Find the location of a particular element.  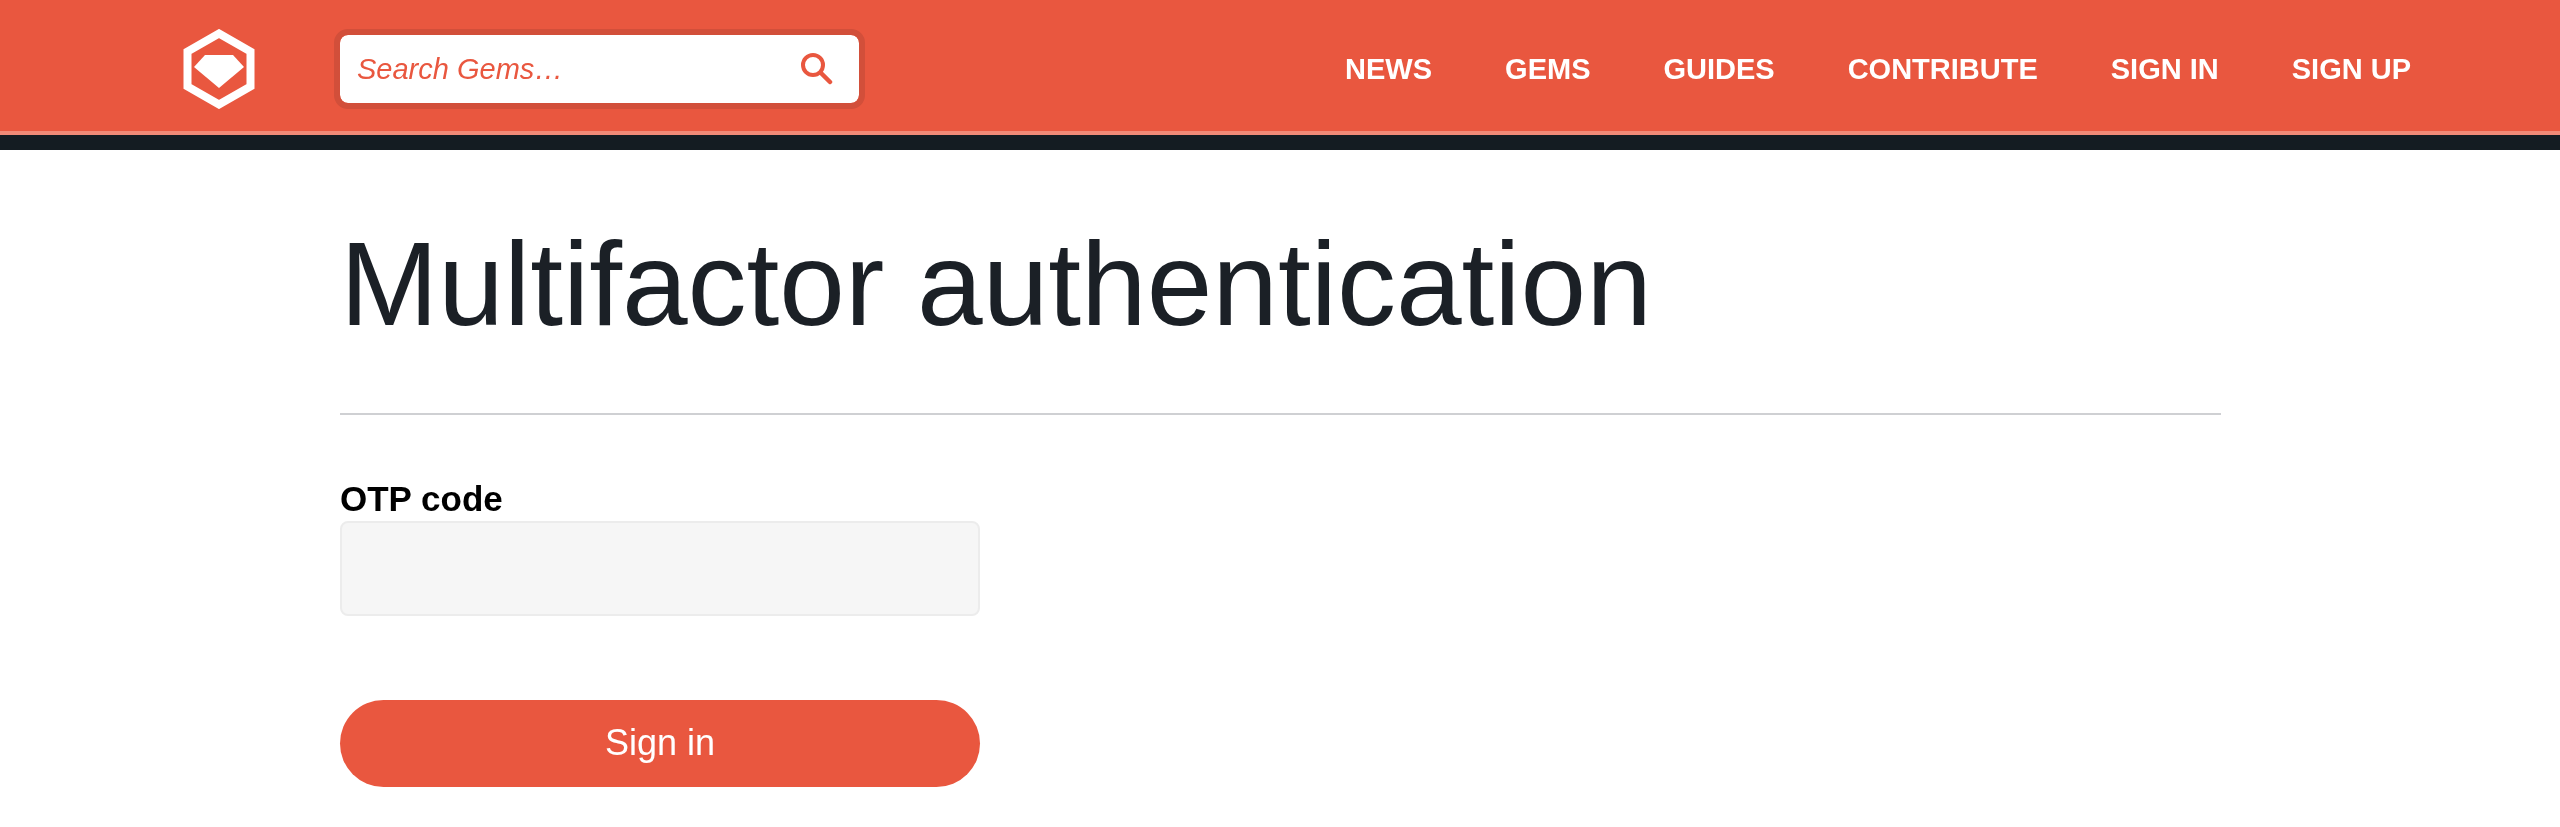

nav-link: SIGN UP is located at coordinates (2351, 69).